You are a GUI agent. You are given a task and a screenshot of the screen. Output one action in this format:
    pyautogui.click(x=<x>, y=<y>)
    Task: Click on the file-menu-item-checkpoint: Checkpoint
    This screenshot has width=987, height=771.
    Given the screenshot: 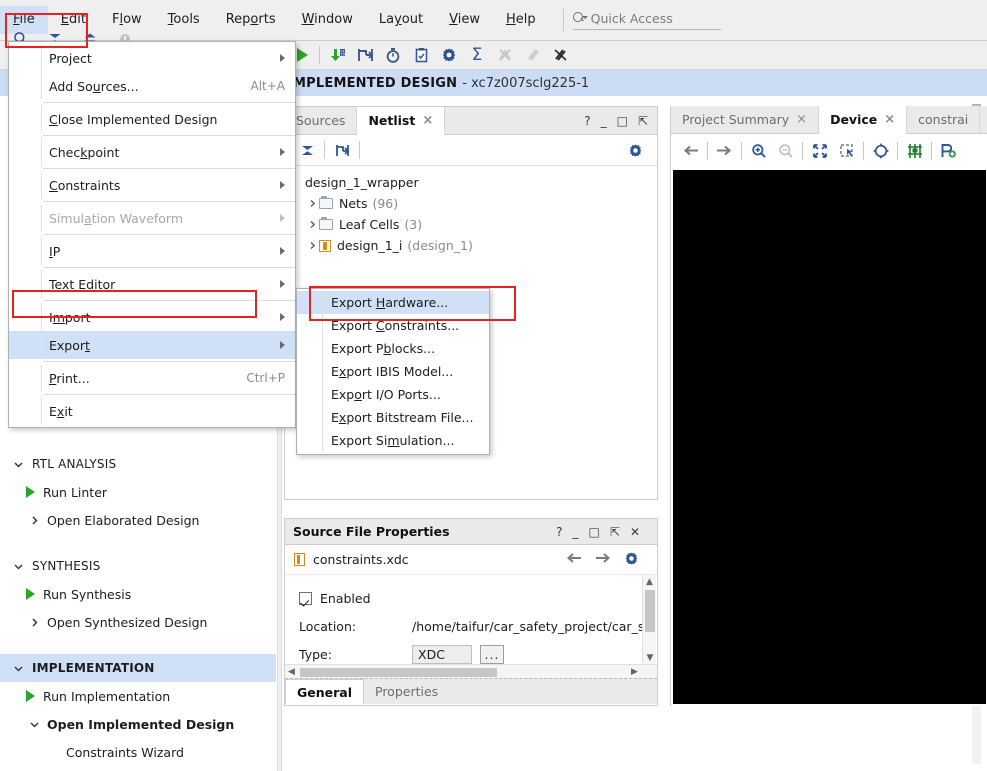 What is the action you would take?
    pyautogui.click(x=152, y=152)
    